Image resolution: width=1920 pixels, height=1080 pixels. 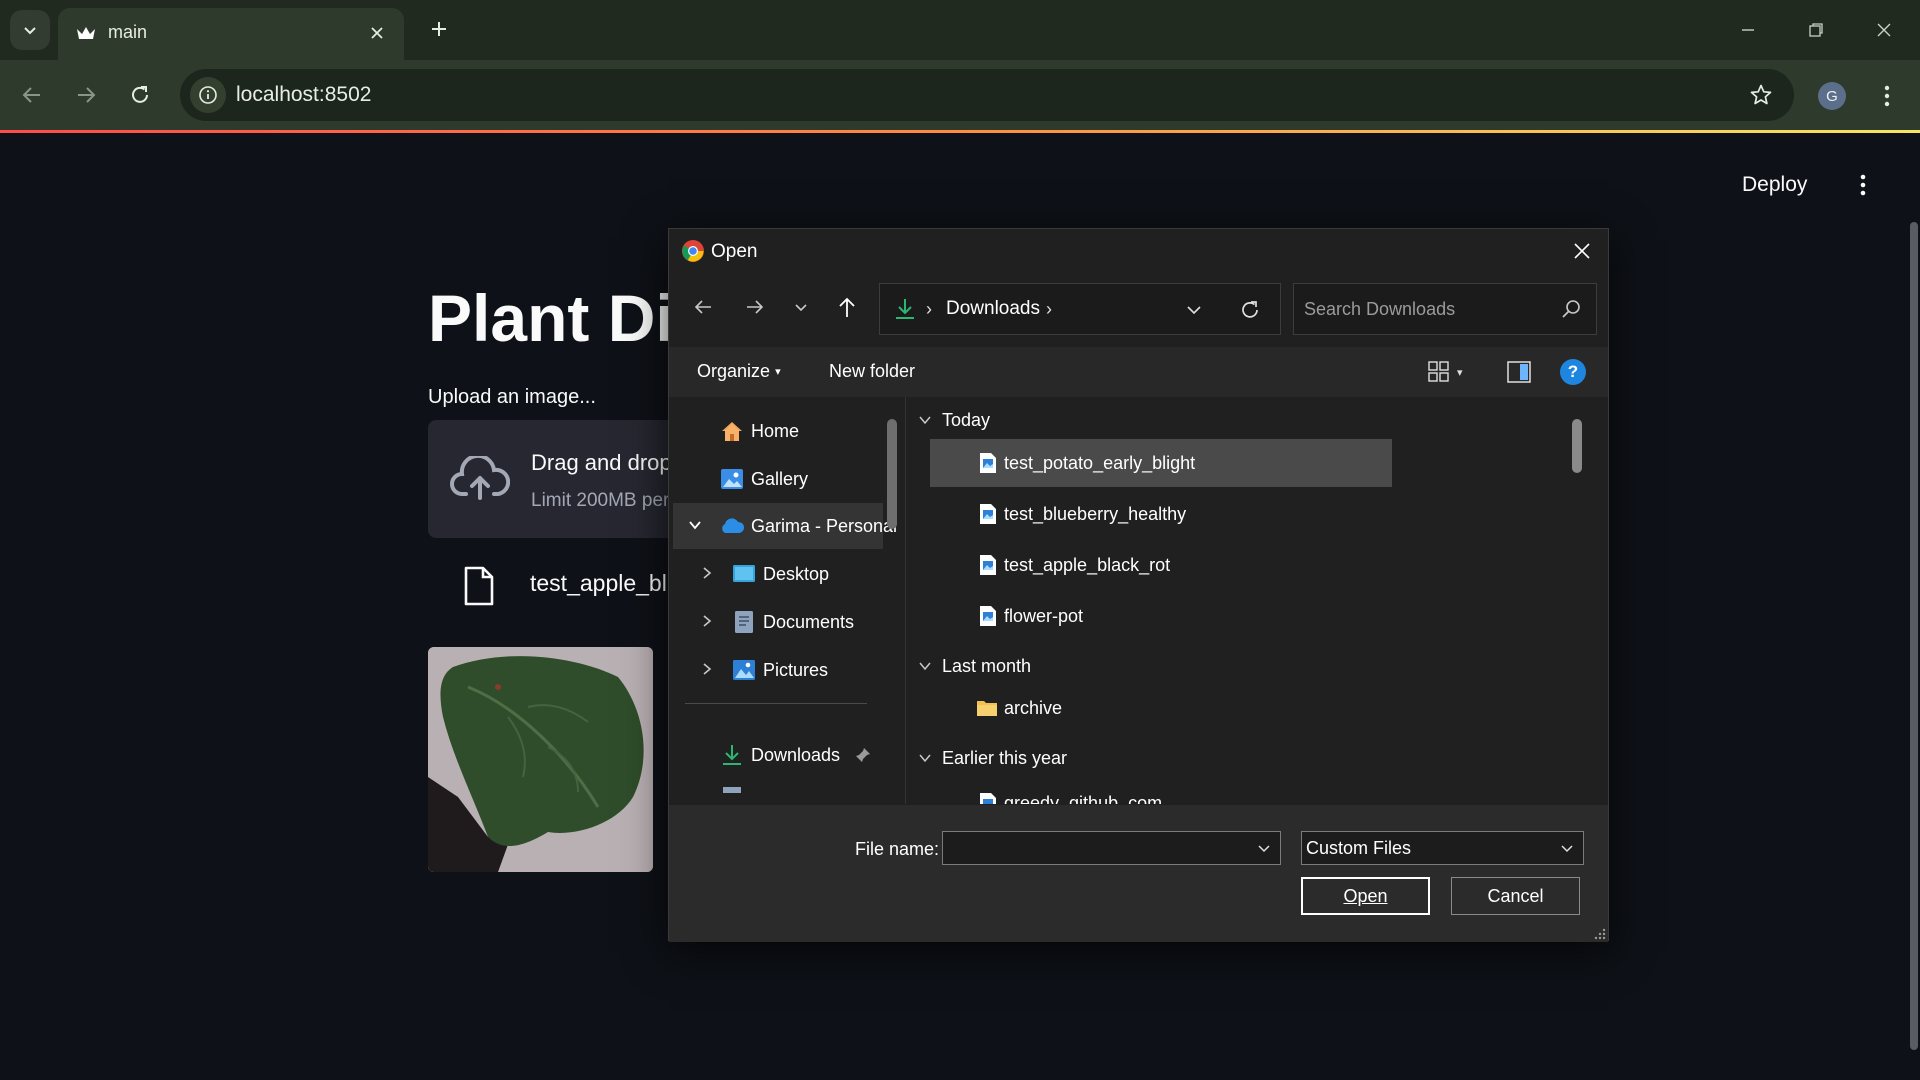 I want to click on restore-button, so click(x=1816, y=30).